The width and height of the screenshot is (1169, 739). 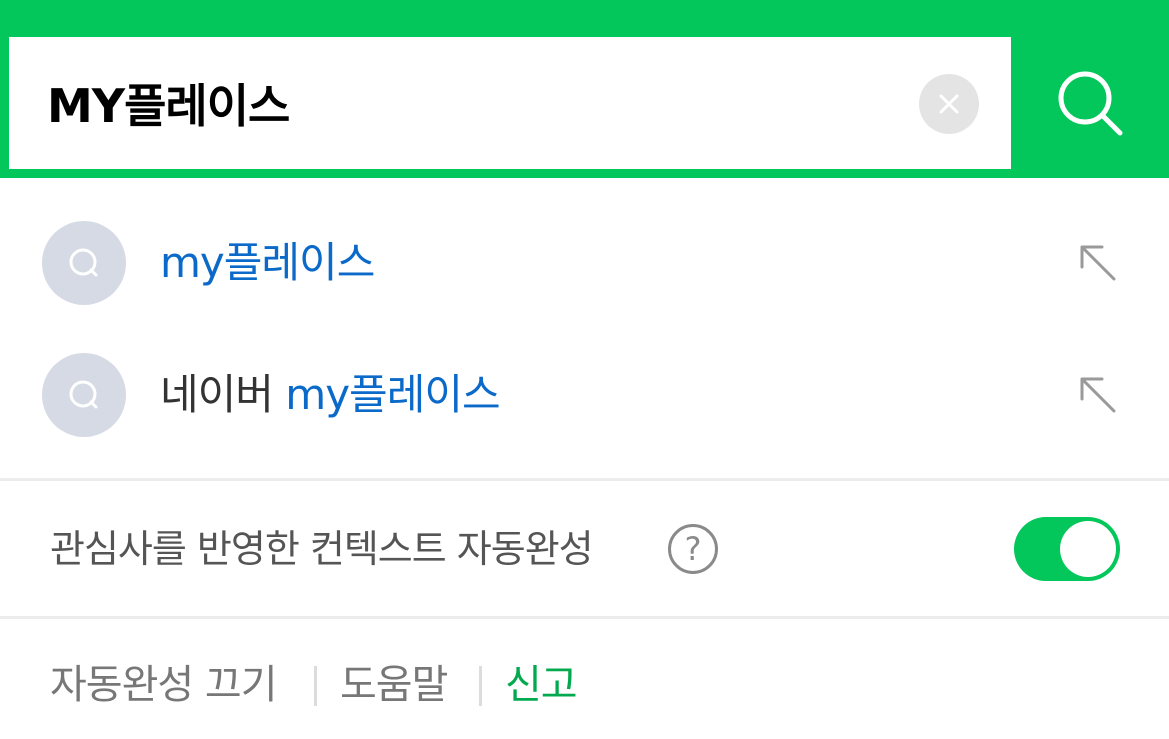 I want to click on close-icon, so click(x=949, y=104).